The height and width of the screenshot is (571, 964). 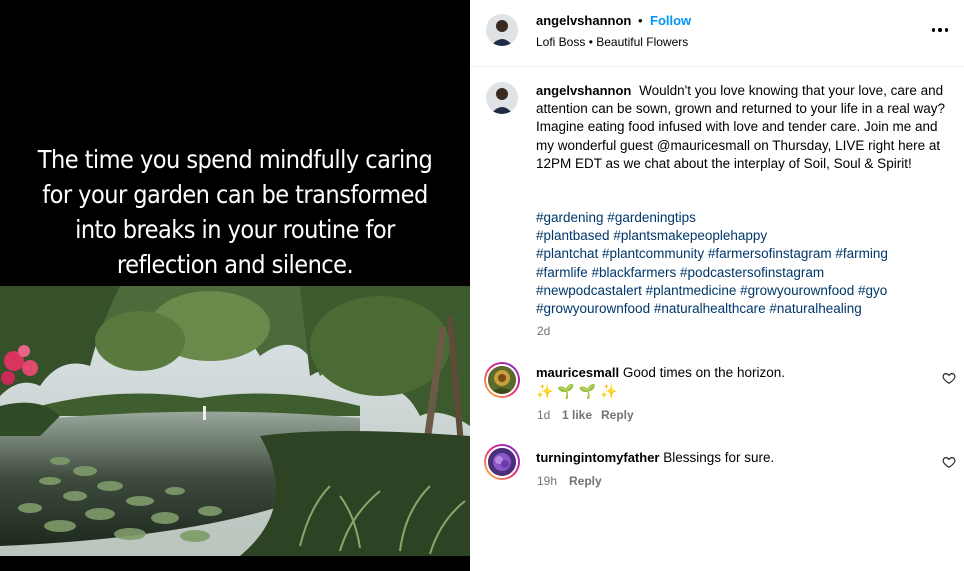 I want to click on overlay-line: The time you spend mindfully caring, so click(x=235, y=159).